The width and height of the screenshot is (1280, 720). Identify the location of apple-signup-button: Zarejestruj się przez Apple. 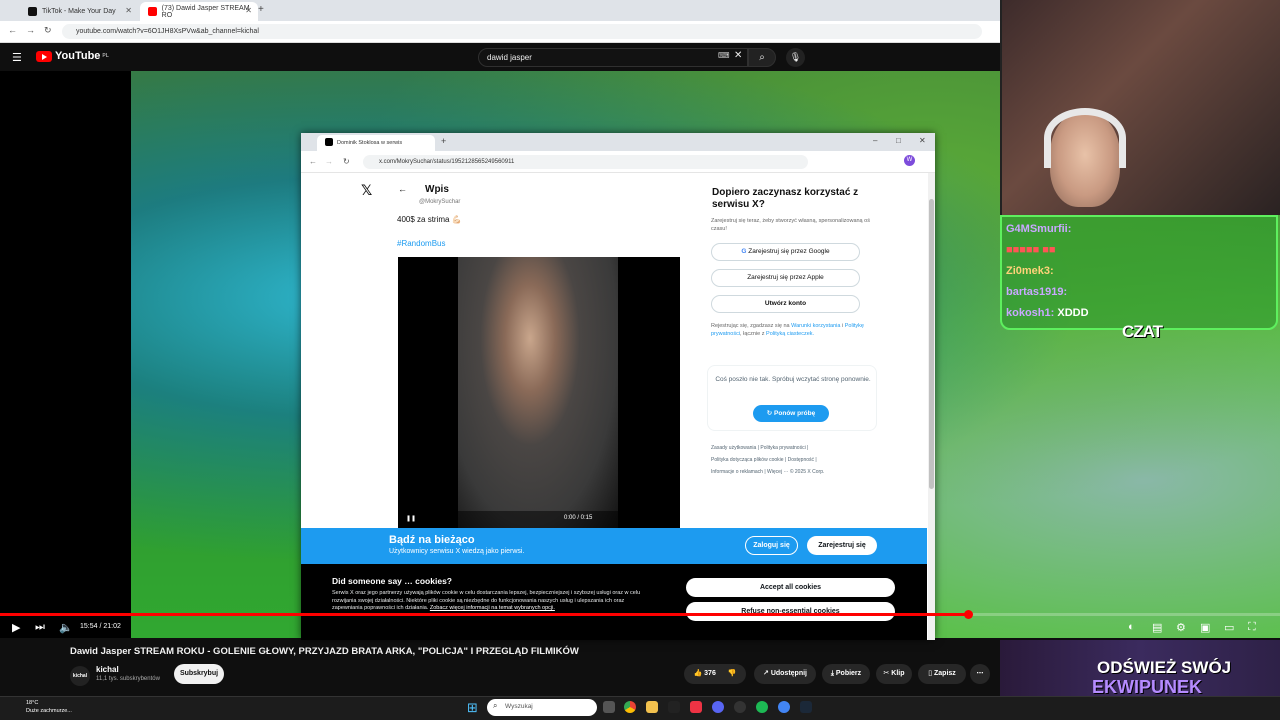
(785, 278).